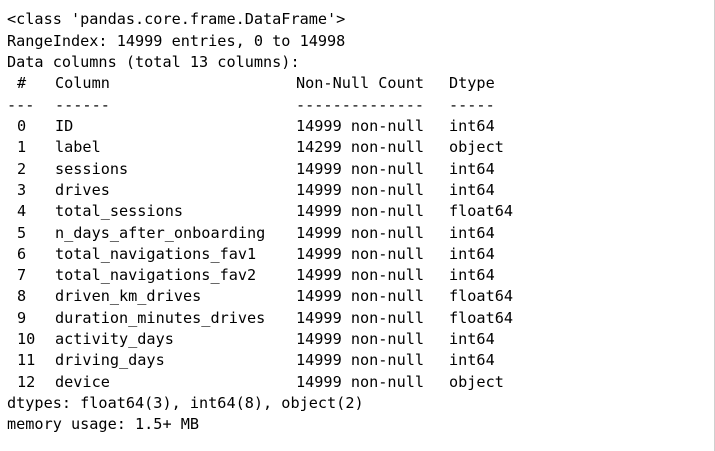  I want to click on table-row: 1 label 14299 non-null object, so click(357, 147).